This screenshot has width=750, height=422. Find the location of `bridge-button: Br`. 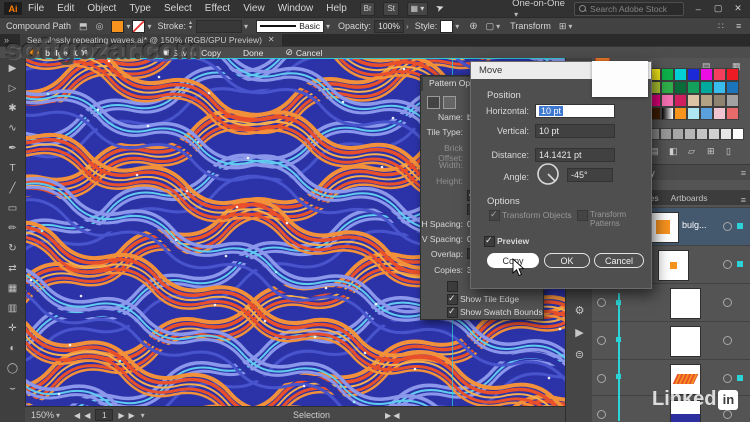

bridge-button: Br is located at coordinates (367, 8).